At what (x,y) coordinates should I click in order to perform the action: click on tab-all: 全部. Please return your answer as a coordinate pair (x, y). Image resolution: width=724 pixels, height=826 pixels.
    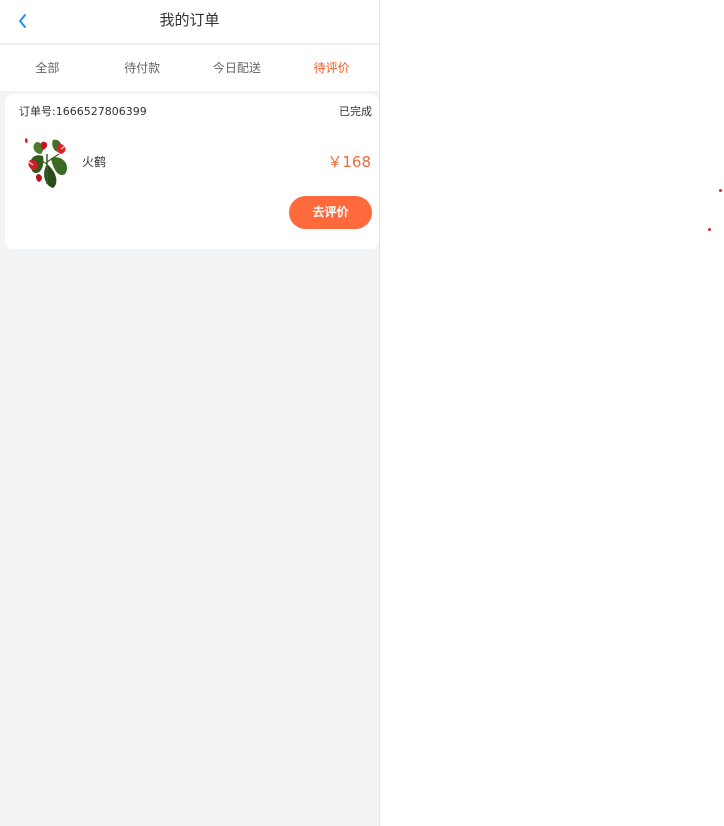
    Looking at the image, I should click on (47, 68).